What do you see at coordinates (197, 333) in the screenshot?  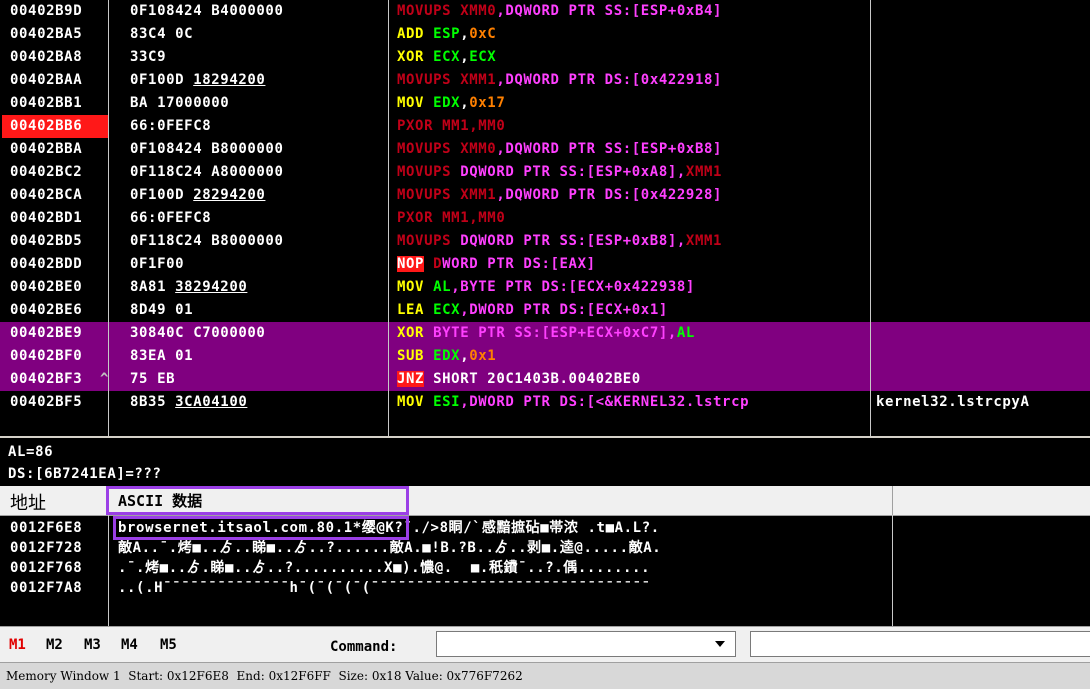 I see `disasm-hex: 30840C C7000000` at bounding box center [197, 333].